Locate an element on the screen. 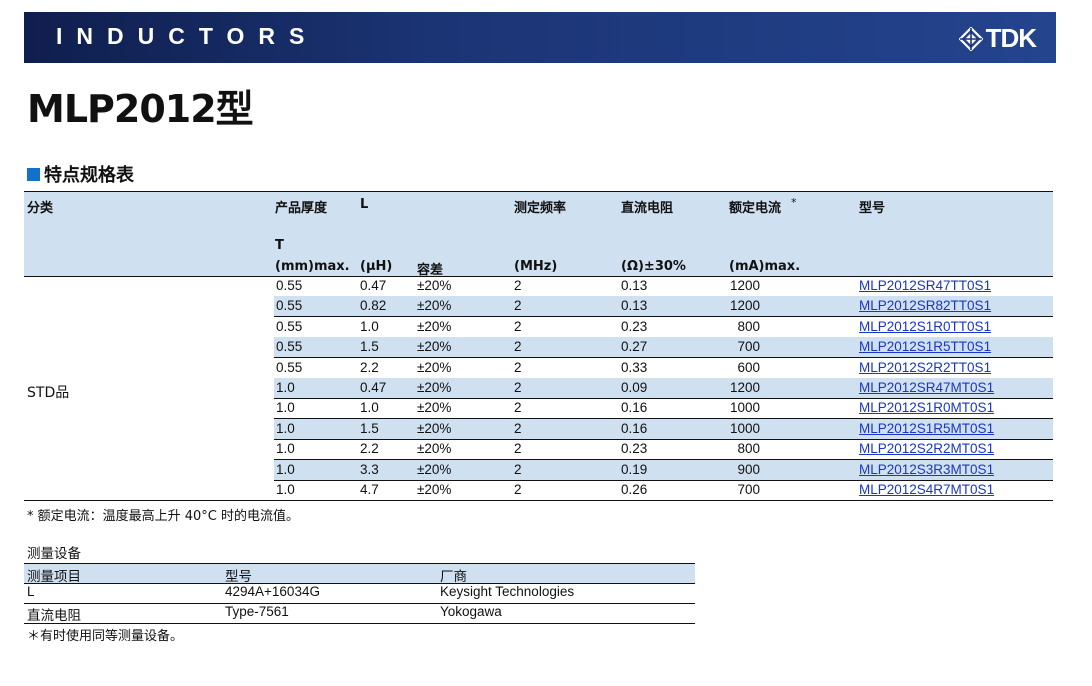 This screenshot has height=686, width=1092. tdk-logo: TDK is located at coordinates (997, 38).